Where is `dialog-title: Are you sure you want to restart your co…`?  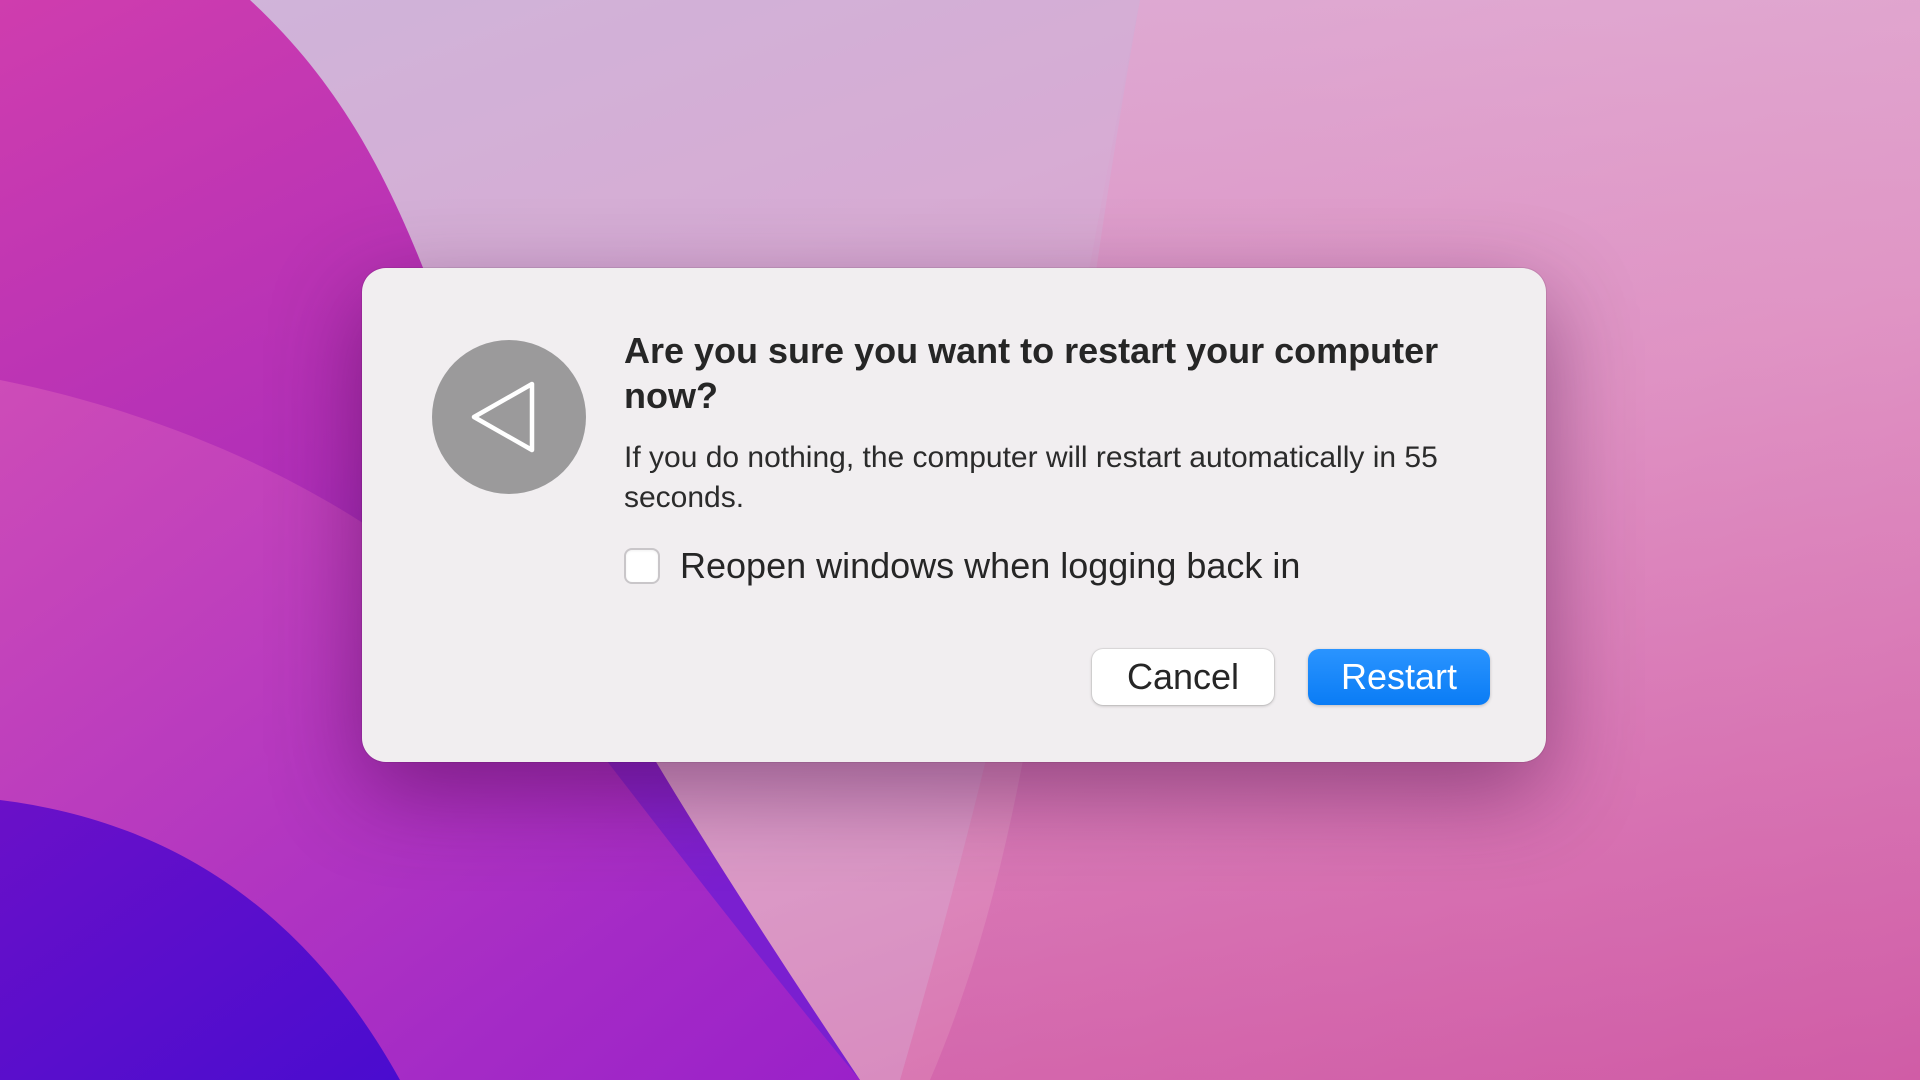
dialog-title: Are you sure you want to restart your co… is located at coordinates (1031, 373).